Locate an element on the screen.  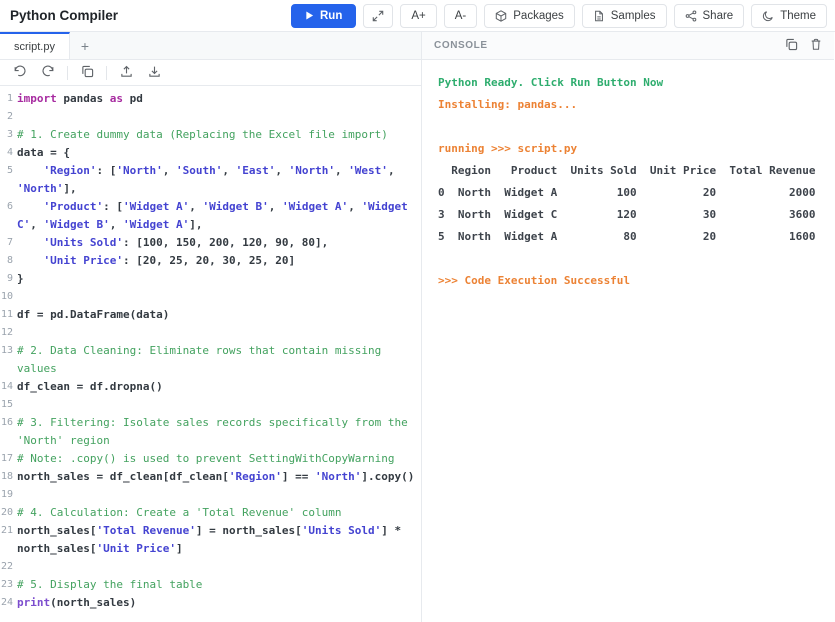
code-text: 'Unit Price': [20, 25, 20, 30, 25, 20] is located at coordinates (217, 261).